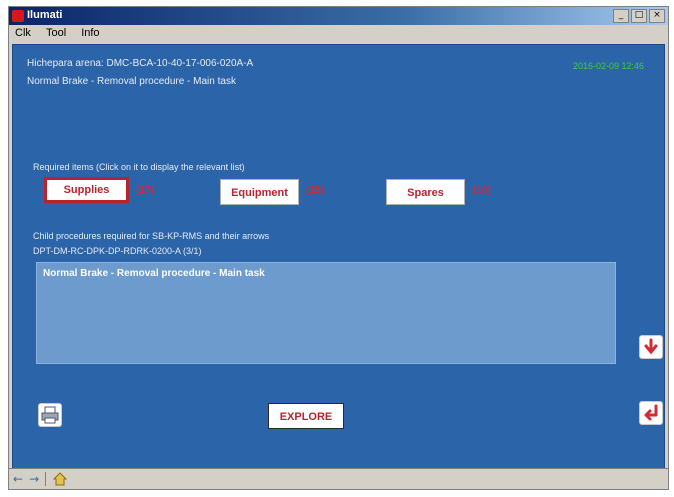 The image size is (674, 497). Describe the element at coordinates (425, 192) in the screenshot. I see `spares-button: Spares` at that location.